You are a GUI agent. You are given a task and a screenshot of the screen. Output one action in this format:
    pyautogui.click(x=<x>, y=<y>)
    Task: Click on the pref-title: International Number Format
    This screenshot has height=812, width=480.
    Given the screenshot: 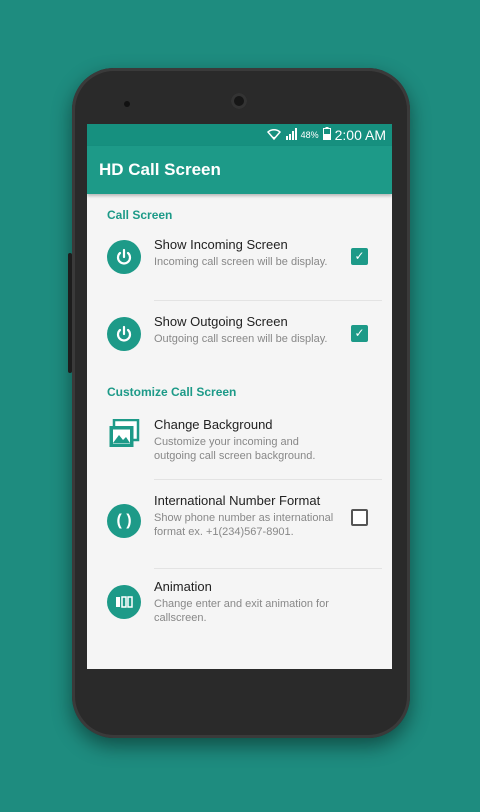 What is the action you would take?
    pyautogui.click(x=237, y=500)
    